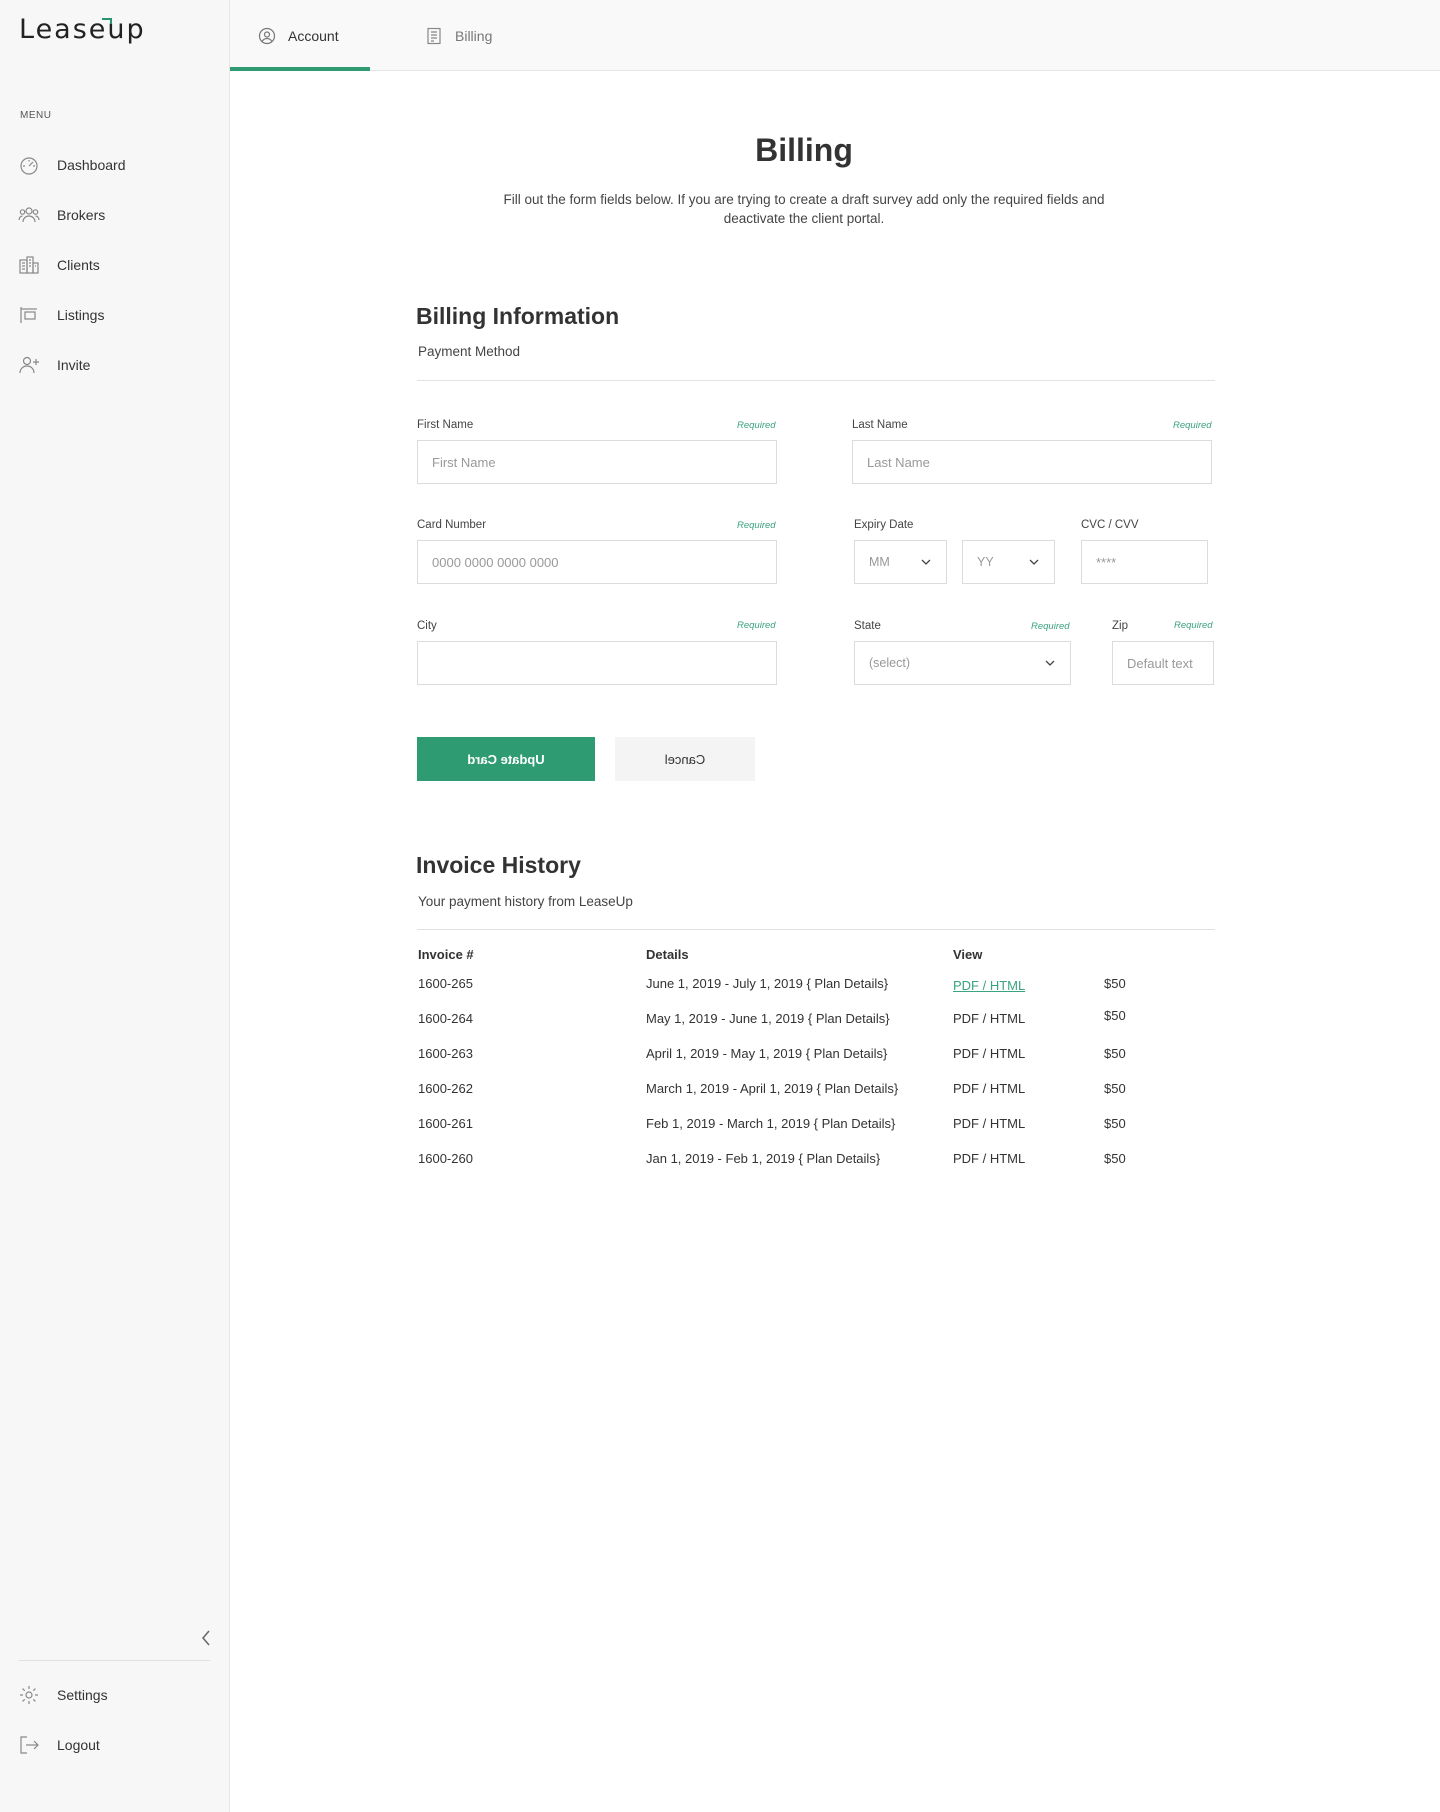 This screenshot has height=1812, width=1440. I want to click on column-header-view: View, so click(968, 954).